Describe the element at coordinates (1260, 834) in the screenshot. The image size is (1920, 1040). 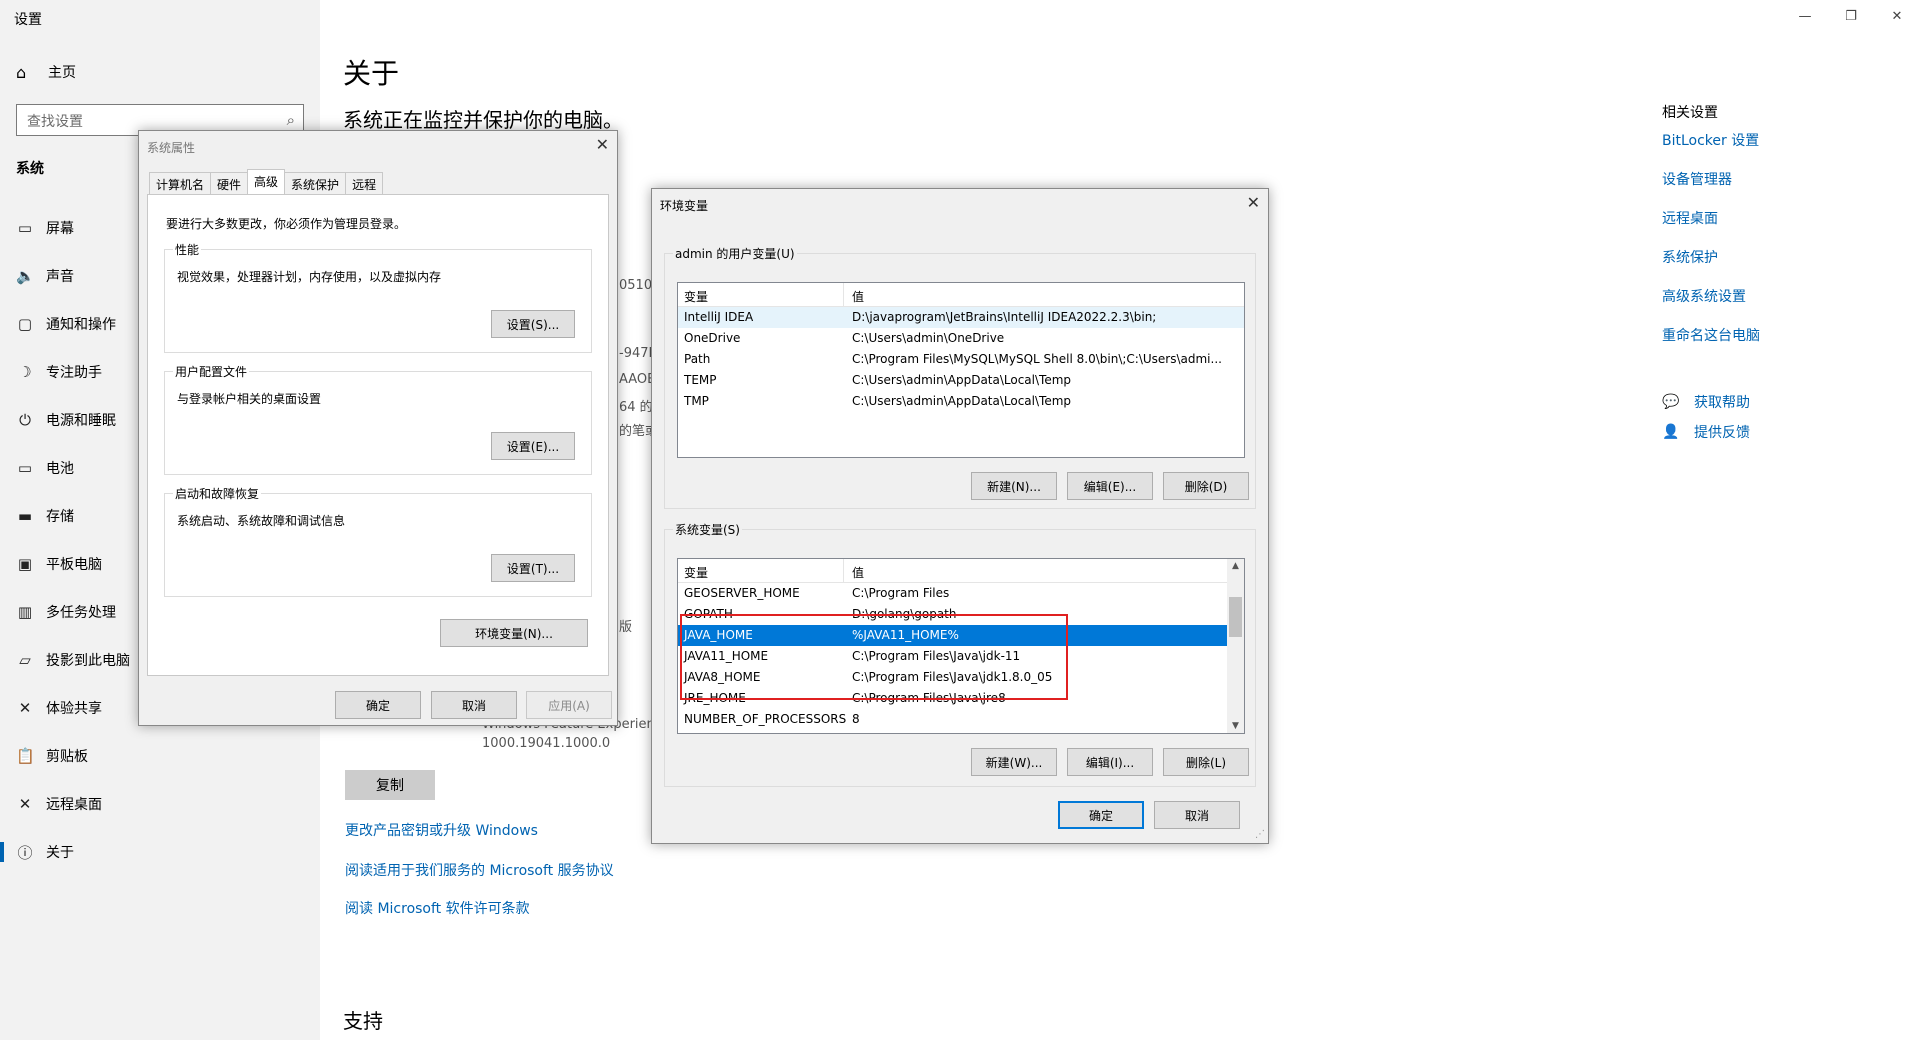
I see `resize-grip-icon: ⋰` at that location.